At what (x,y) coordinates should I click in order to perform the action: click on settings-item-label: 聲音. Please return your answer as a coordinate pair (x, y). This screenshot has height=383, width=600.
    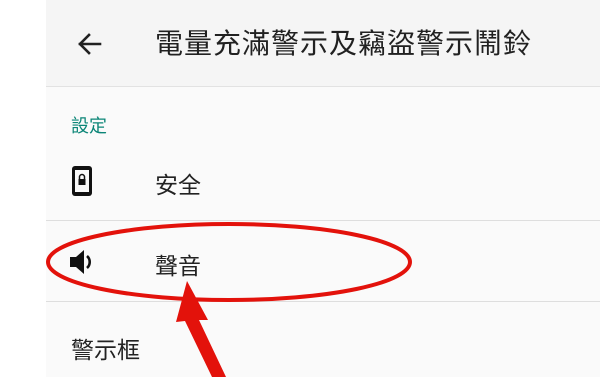
    Looking at the image, I should click on (178, 267).